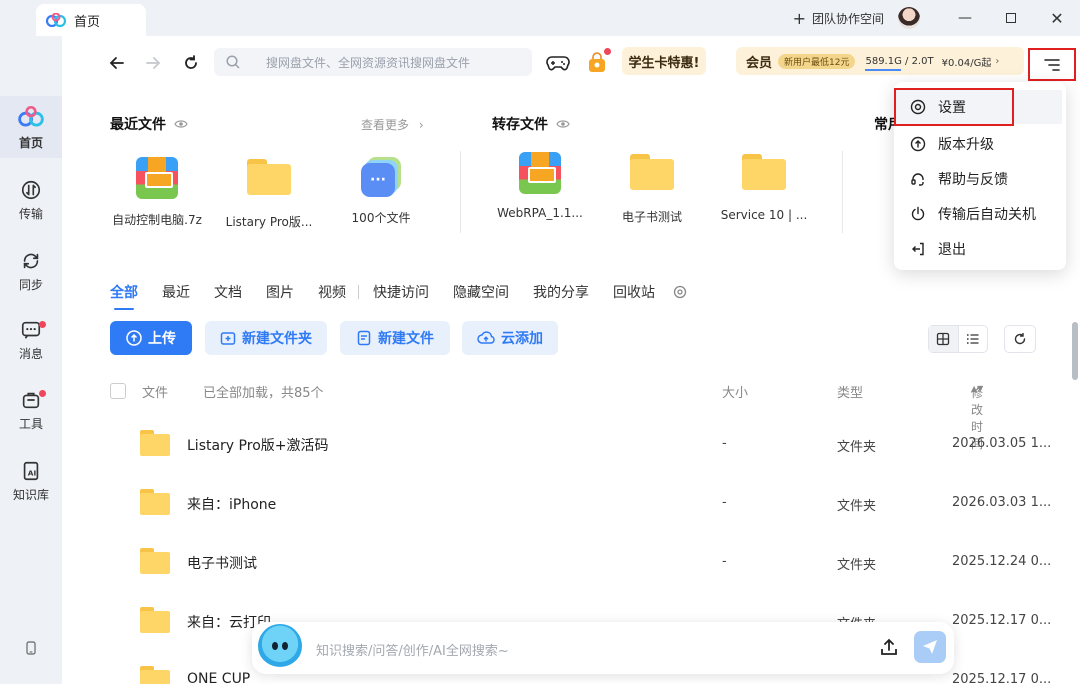  I want to click on tab-recent: 最近, so click(176, 292).